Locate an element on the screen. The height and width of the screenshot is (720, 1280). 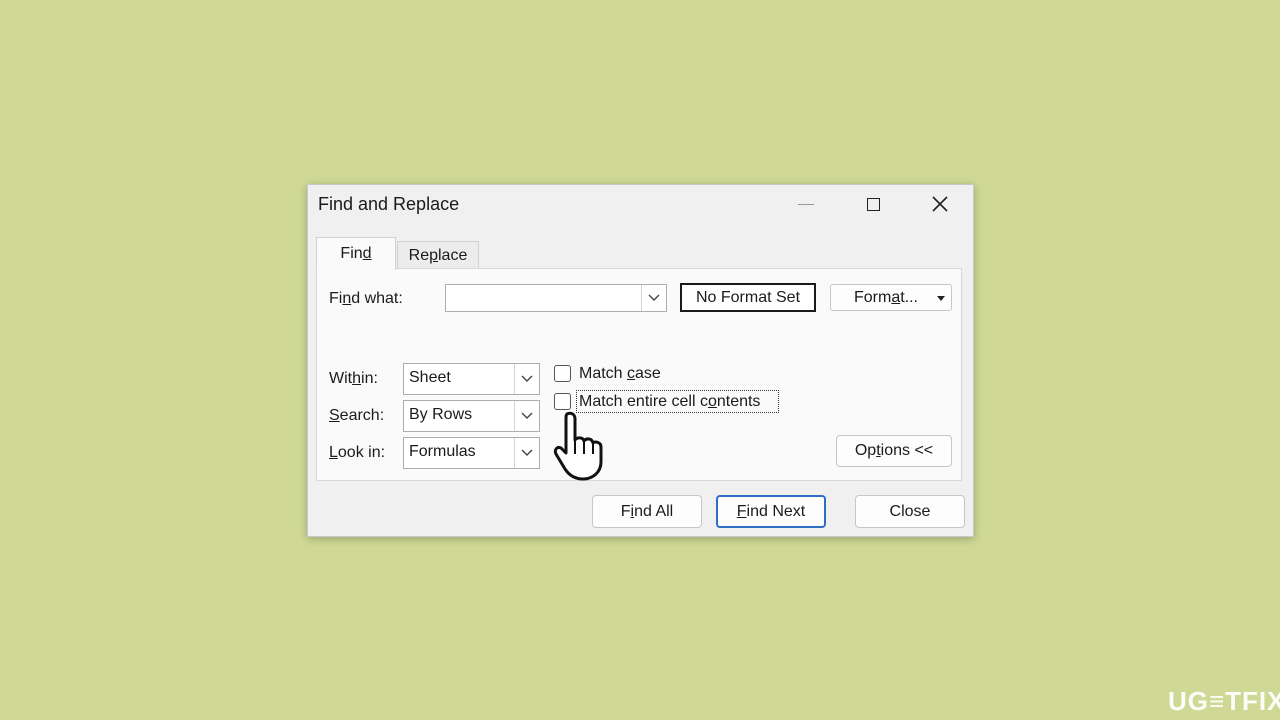
find-all-button: Fi nd All is located at coordinates (647, 511).